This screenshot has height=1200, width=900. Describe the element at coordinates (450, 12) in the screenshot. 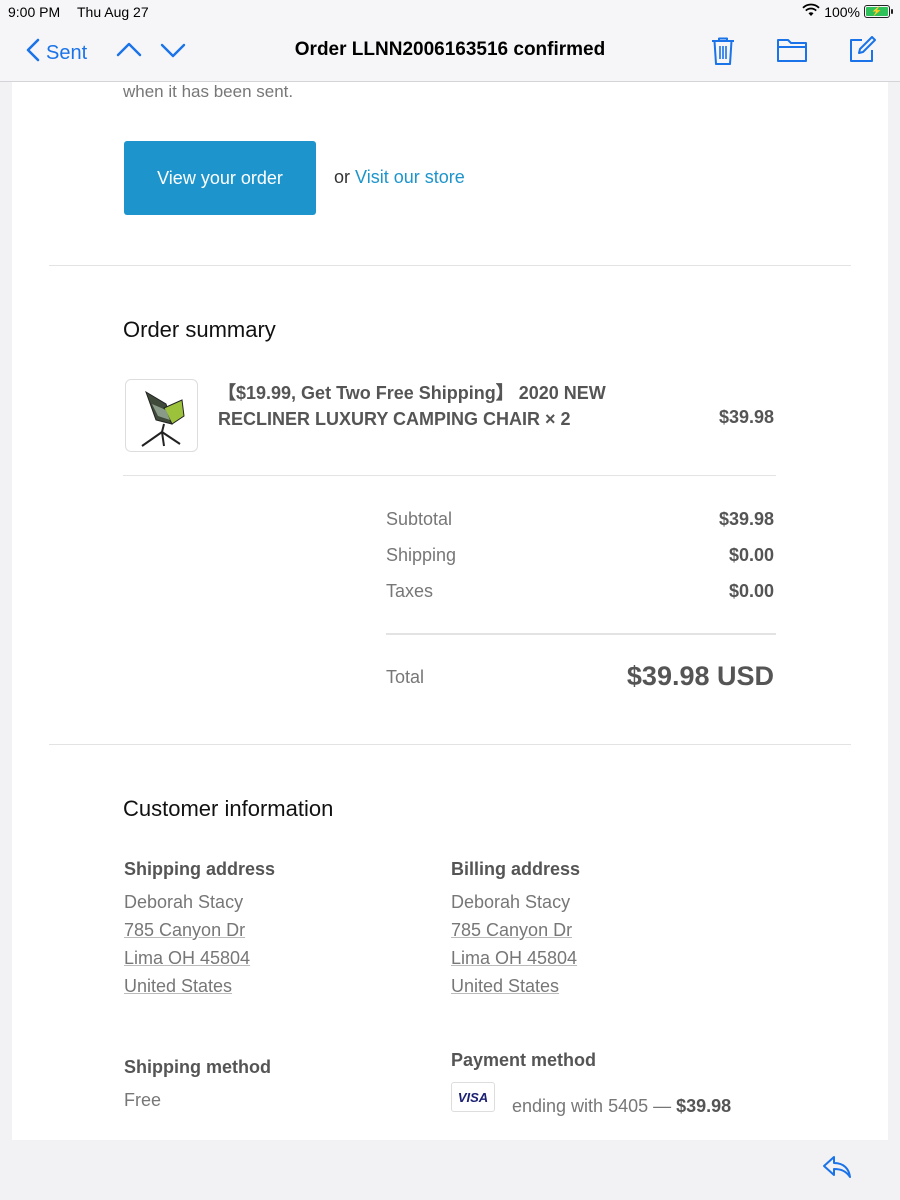

I see `status-bar: 9:00 PM Thu Aug 27 100% ⚡` at that location.